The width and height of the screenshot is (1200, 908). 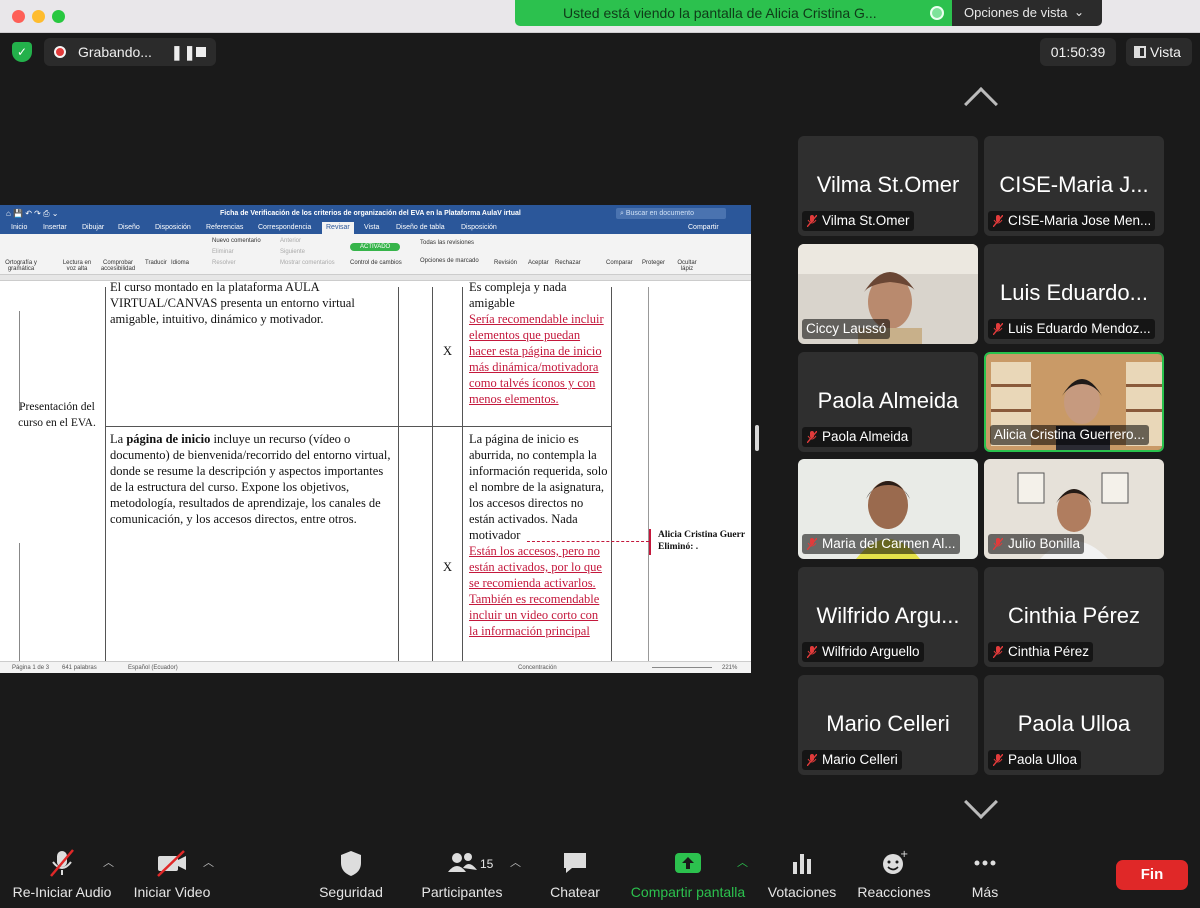 What do you see at coordinates (1074, 509) in the screenshot?
I see `participant-tile: Julio Bonilla` at bounding box center [1074, 509].